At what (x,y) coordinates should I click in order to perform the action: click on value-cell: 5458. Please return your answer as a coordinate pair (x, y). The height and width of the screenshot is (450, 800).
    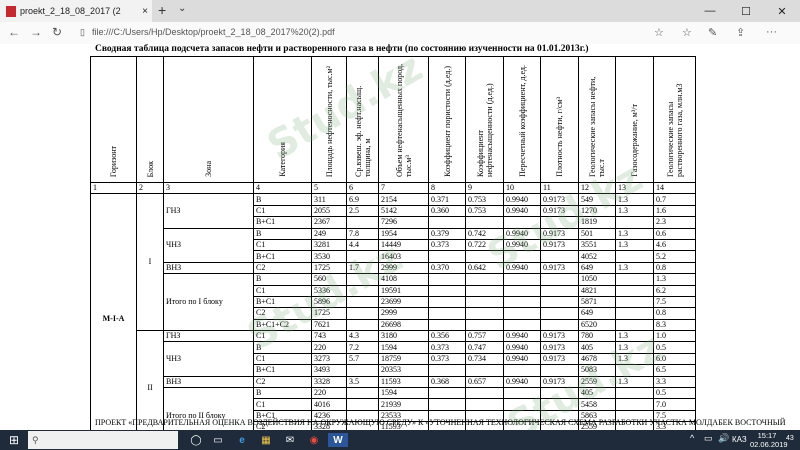
    Looking at the image, I should click on (597, 404).